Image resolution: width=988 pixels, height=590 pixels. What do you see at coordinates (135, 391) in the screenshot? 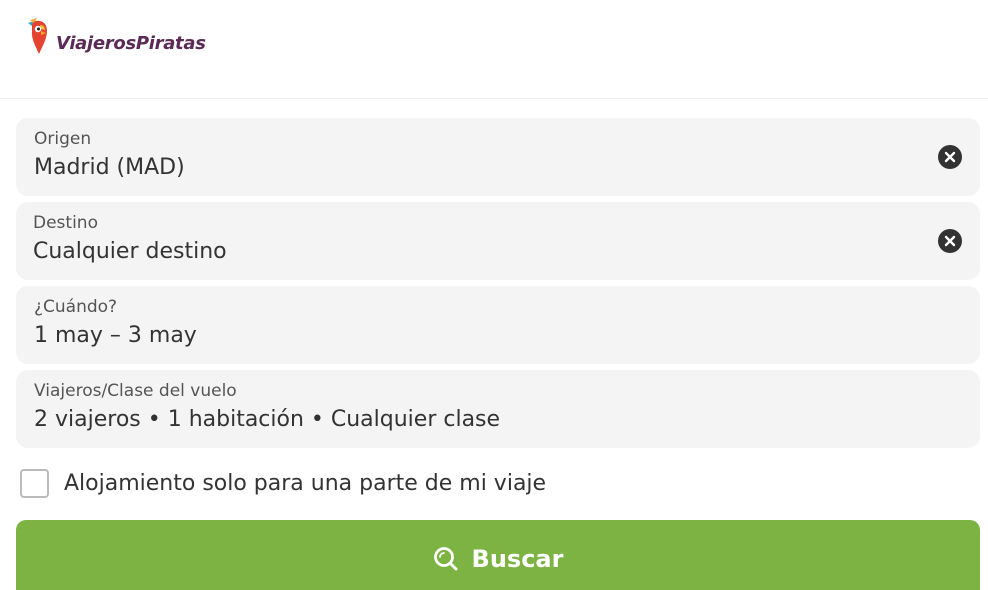
I see `travelers-label: Viajeros/Clase del vuelo` at bounding box center [135, 391].